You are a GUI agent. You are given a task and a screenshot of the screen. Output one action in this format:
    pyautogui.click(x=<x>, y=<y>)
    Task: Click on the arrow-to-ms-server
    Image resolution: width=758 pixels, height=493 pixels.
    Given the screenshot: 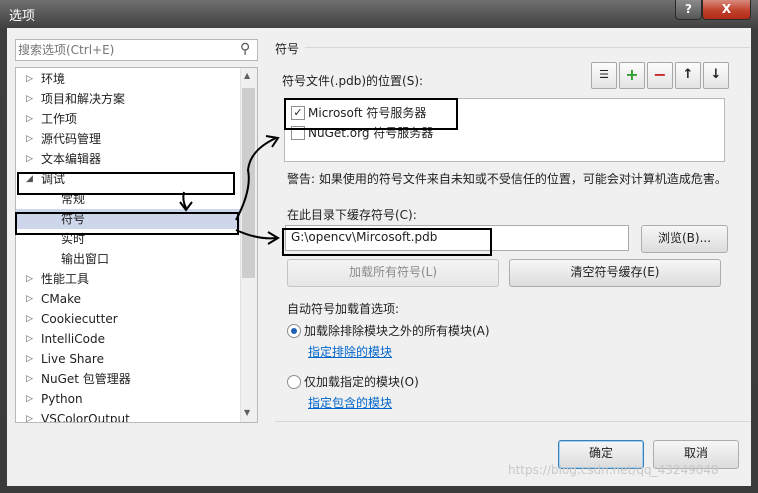 What is the action you would take?
    pyautogui.click(x=256, y=179)
    